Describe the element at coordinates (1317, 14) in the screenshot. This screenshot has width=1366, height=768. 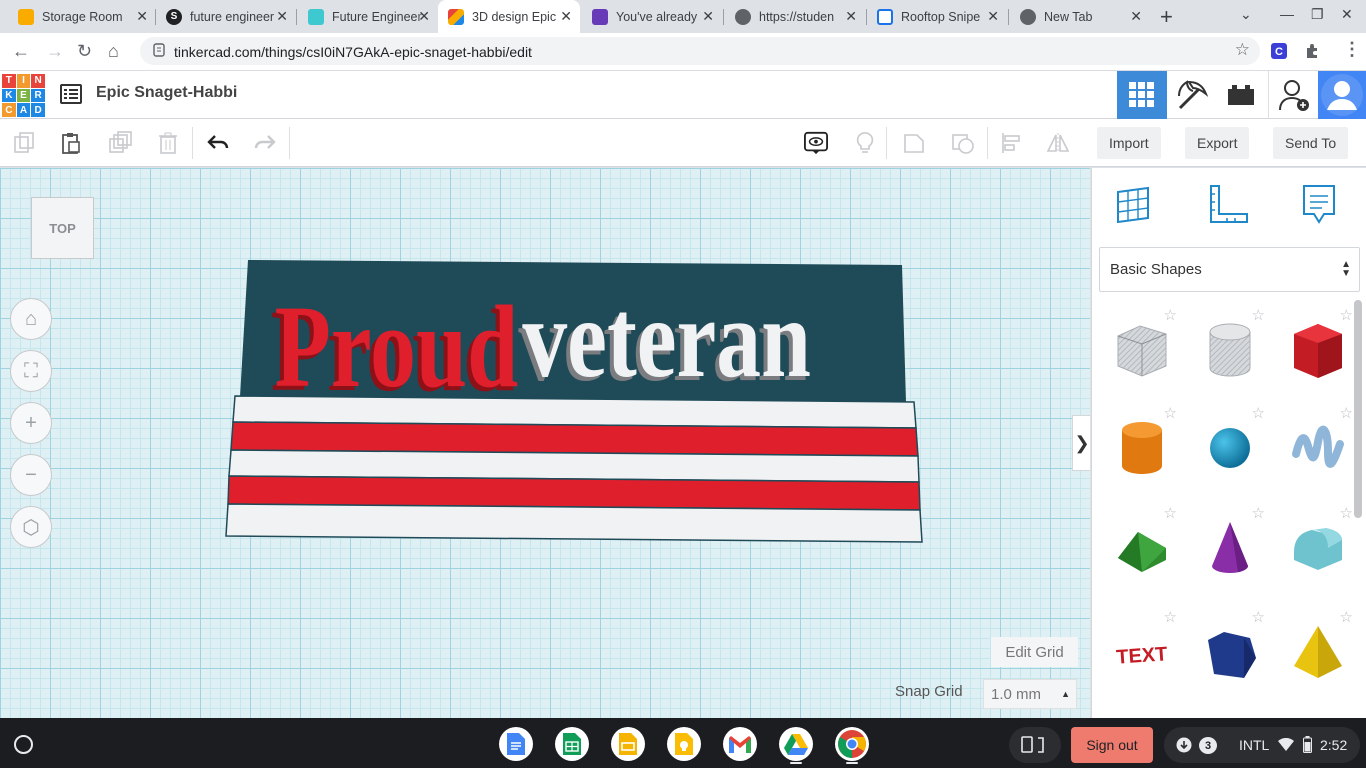
I see `restore-icon: ❐` at that location.